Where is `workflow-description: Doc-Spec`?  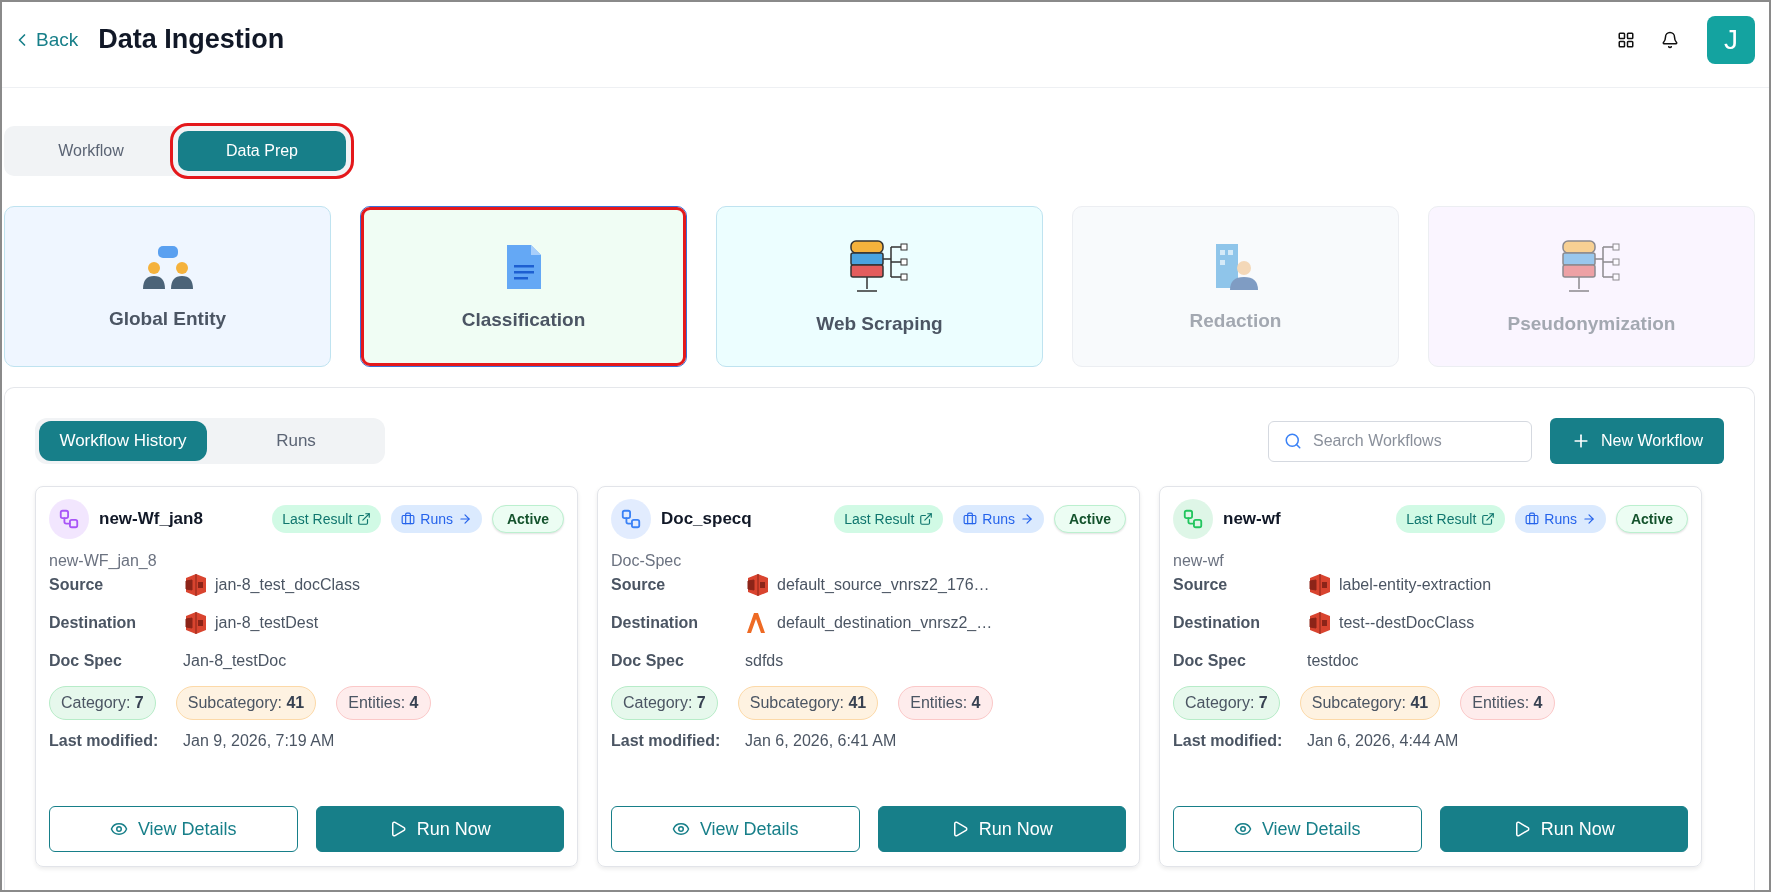
workflow-description: Doc-Spec is located at coordinates (647, 561).